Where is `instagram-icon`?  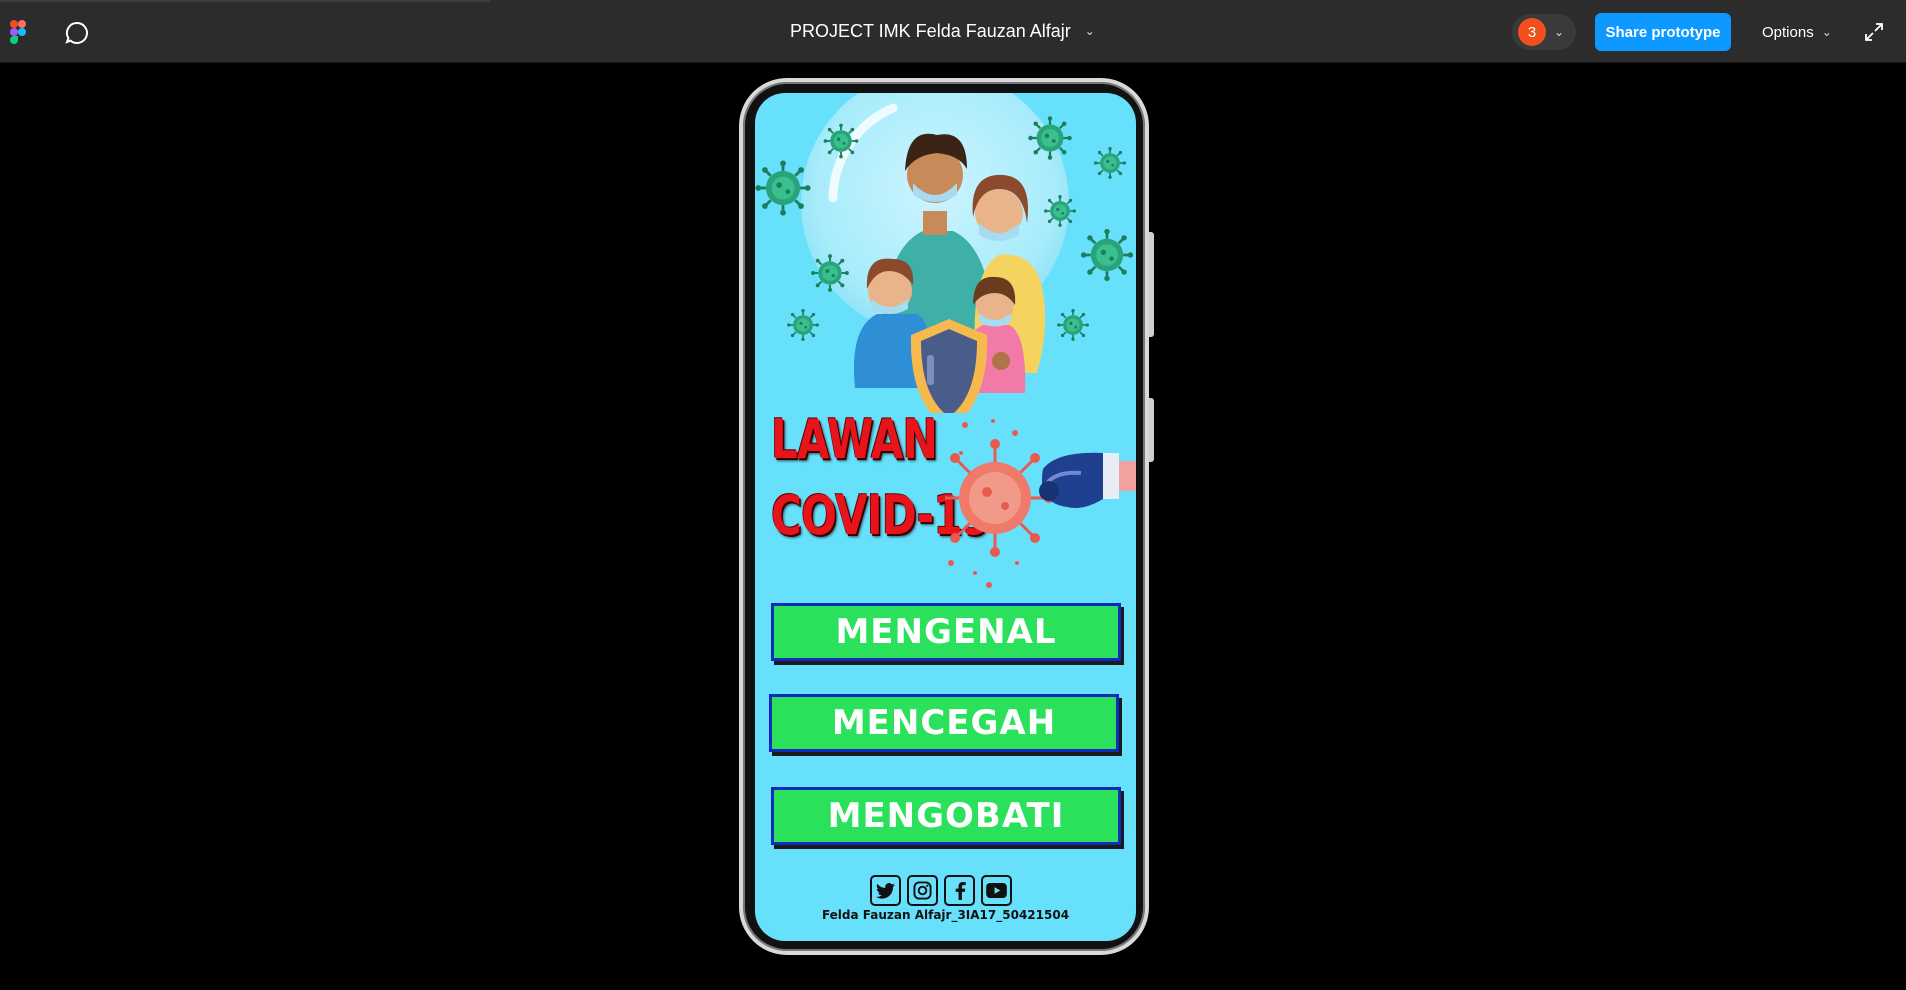
instagram-icon is located at coordinates (922, 890).